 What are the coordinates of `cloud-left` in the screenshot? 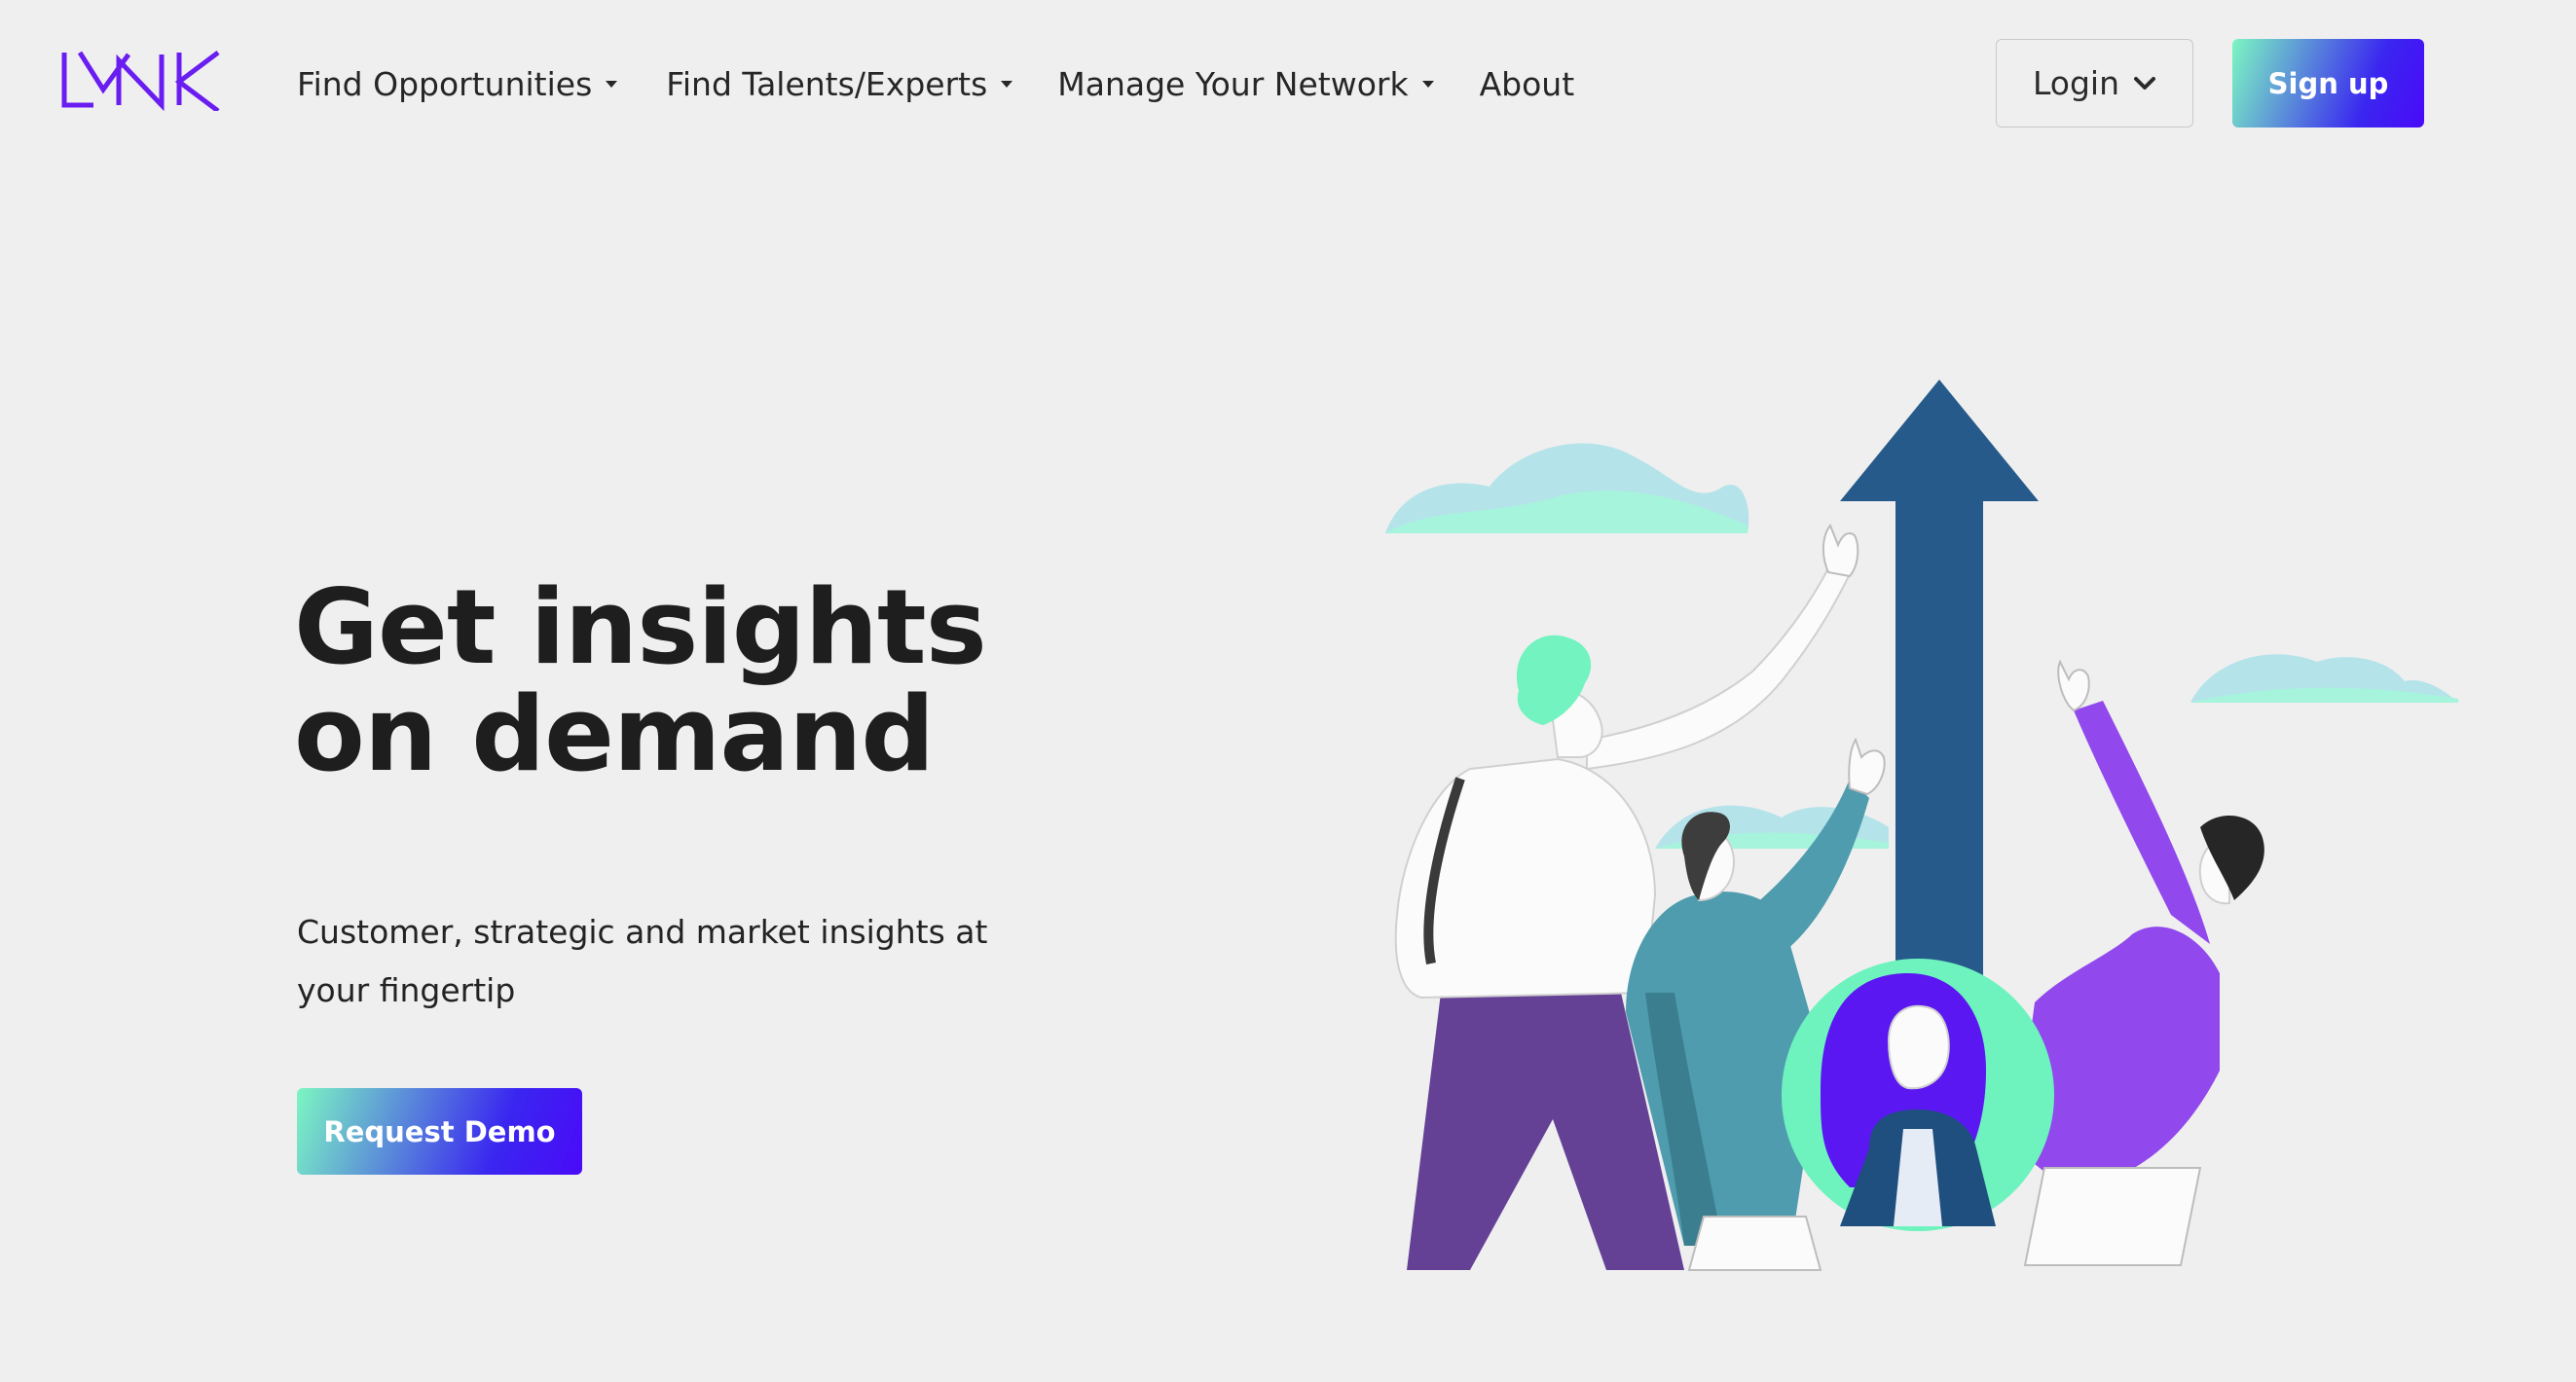 It's located at (1567, 488).